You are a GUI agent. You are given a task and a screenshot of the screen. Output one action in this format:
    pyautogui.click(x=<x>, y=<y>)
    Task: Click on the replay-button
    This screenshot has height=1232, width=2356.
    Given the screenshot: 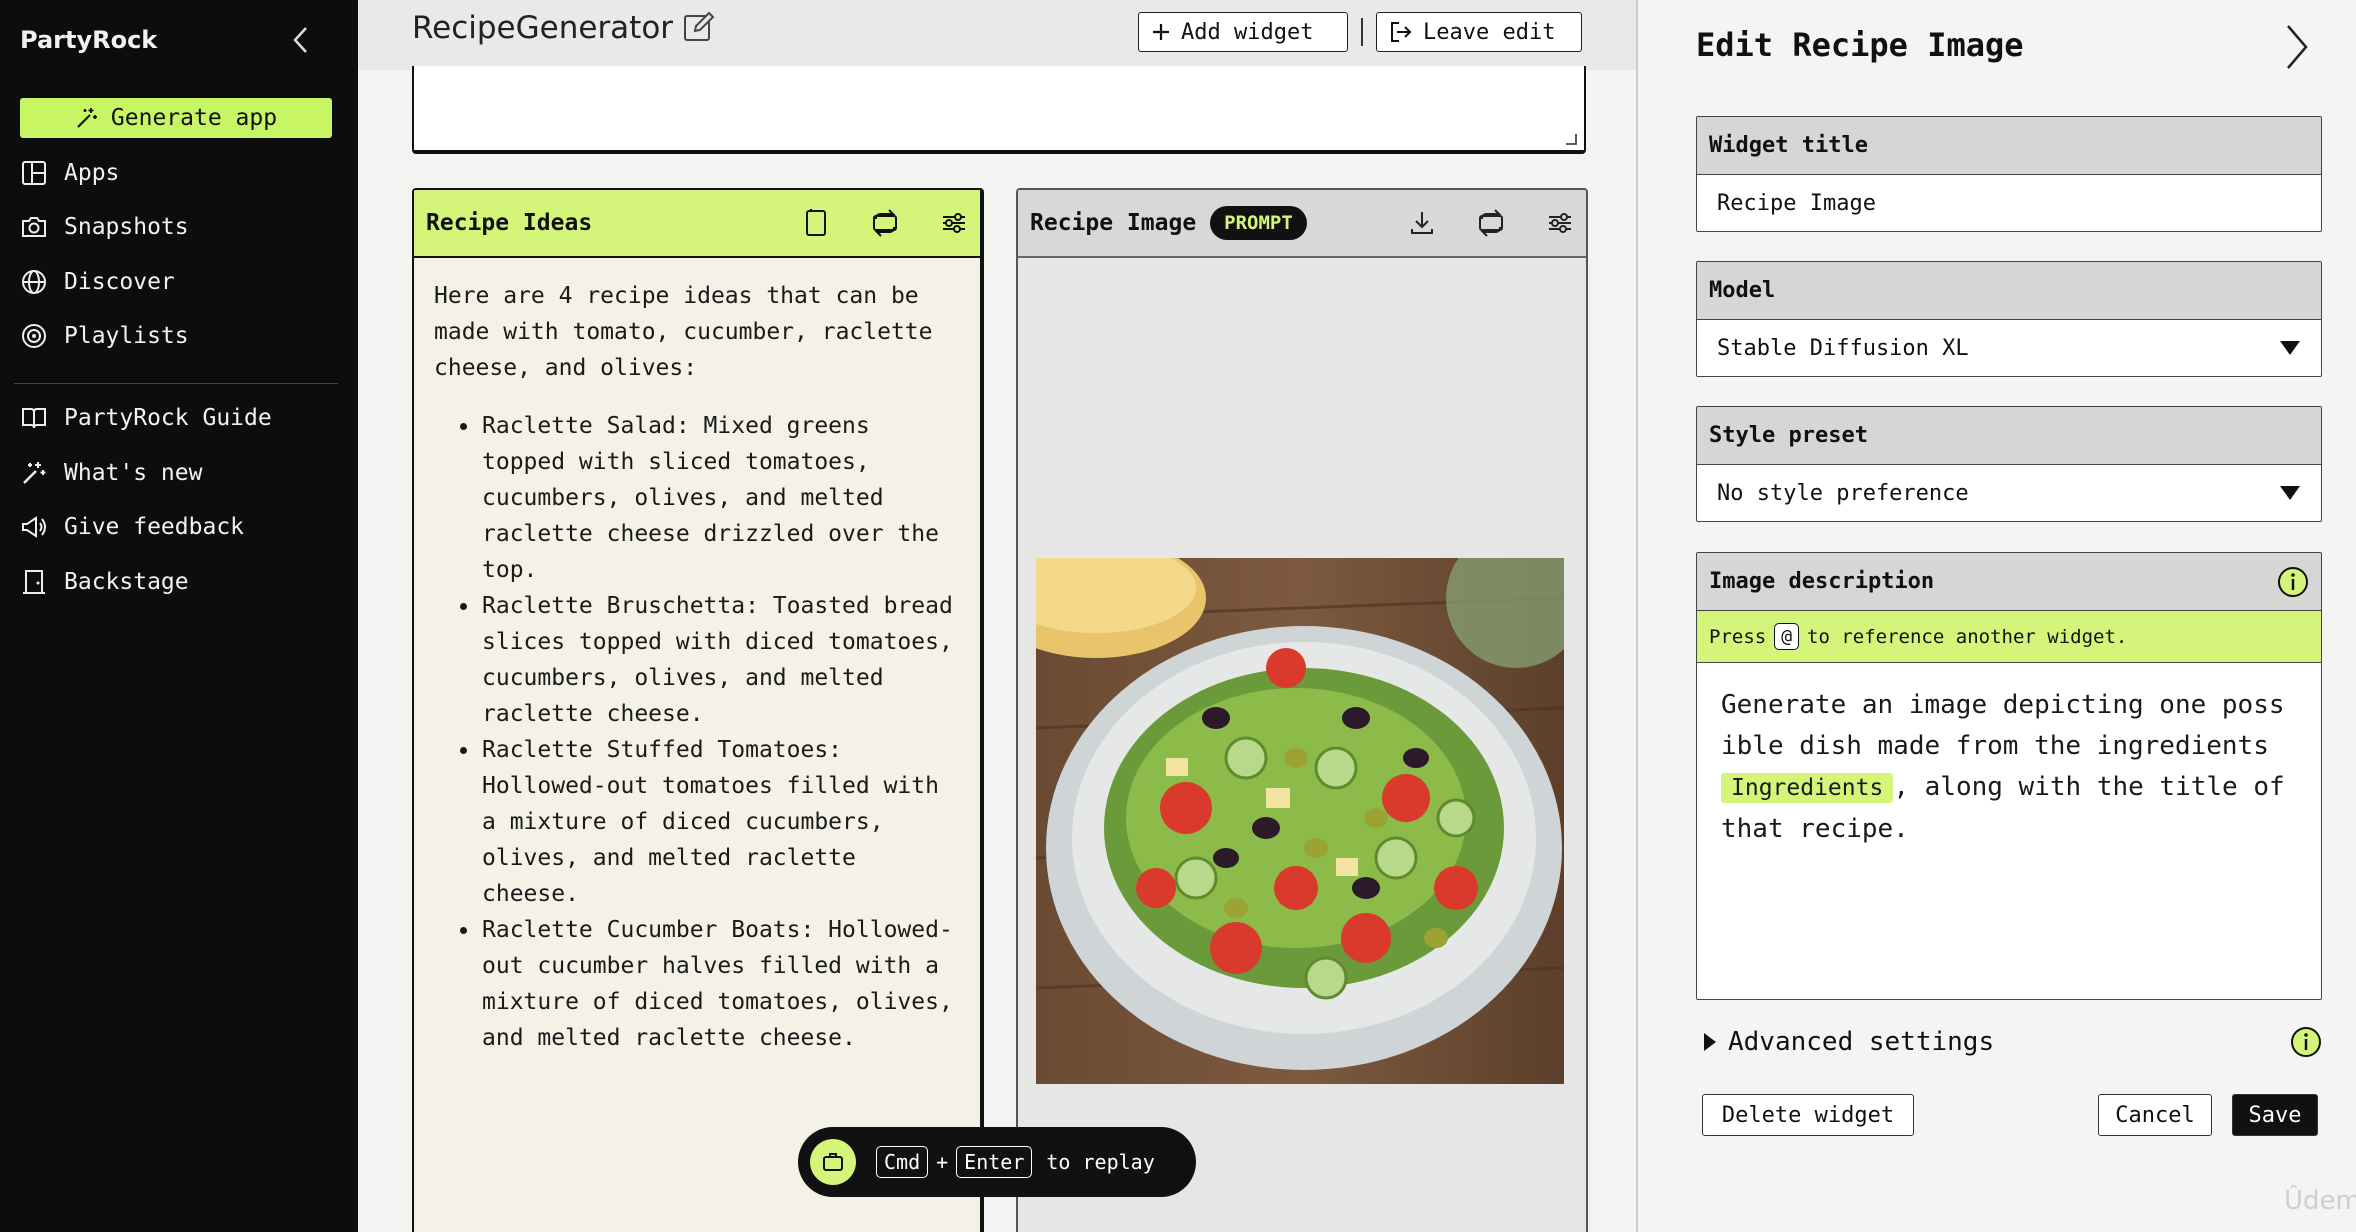 What is the action you would take?
    pyautogui.click(x=833, y=1162)
    